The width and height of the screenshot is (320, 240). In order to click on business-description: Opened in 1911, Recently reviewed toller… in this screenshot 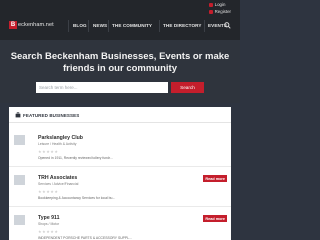, I will do `click(75, 158)`.